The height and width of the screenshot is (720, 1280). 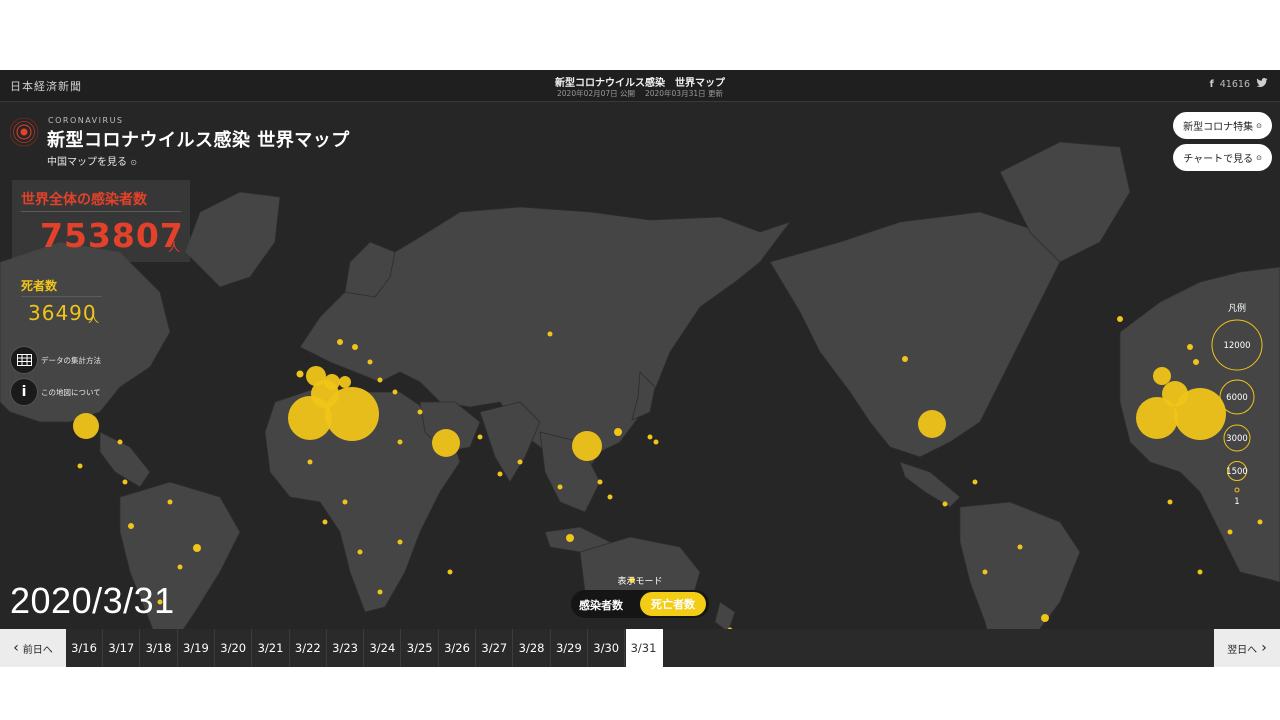 What do you see at coordinates (495, 648) in the screenshot?
I see `date-tab: 3/27` at bounding box center [495, 648].